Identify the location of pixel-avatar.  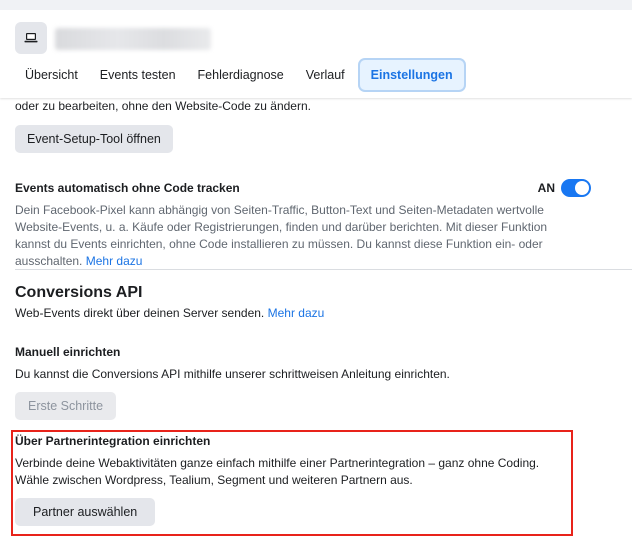
(31, 38).